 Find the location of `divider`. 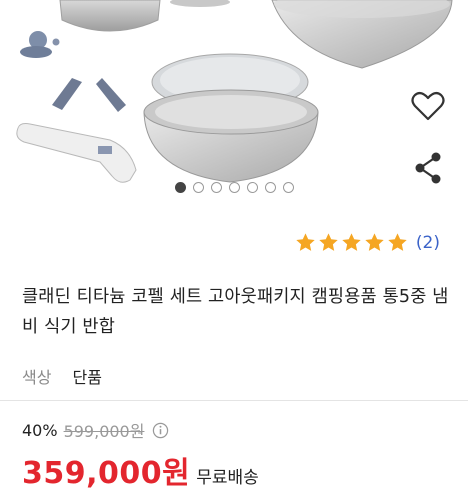

divider is located at coordinates (234, 400).